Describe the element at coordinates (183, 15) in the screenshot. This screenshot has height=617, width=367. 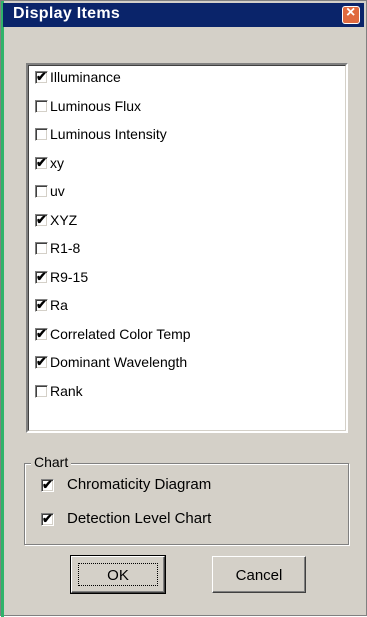
I see `title-bar: Display Items ×` at that location.